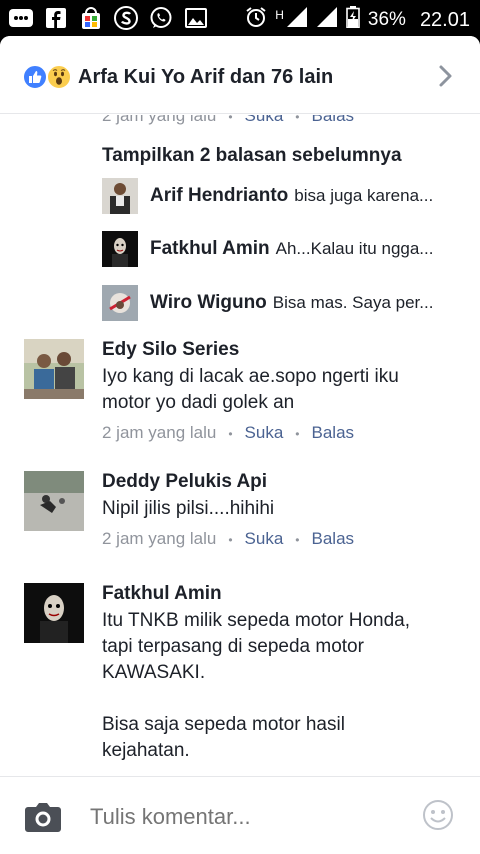 The width and height of the screenshot is (480, 854). Describe the element at coordinates (43, 819) in the screenshot. I see `camera-icon` at that location.